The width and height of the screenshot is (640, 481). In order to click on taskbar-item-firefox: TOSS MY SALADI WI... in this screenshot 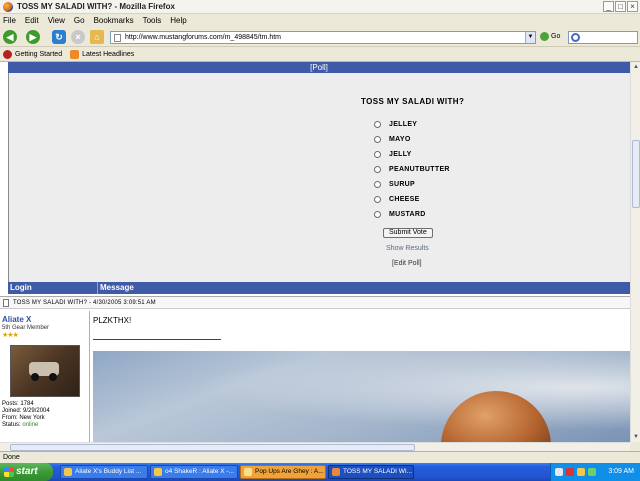, I will do `click(371, 472)`.